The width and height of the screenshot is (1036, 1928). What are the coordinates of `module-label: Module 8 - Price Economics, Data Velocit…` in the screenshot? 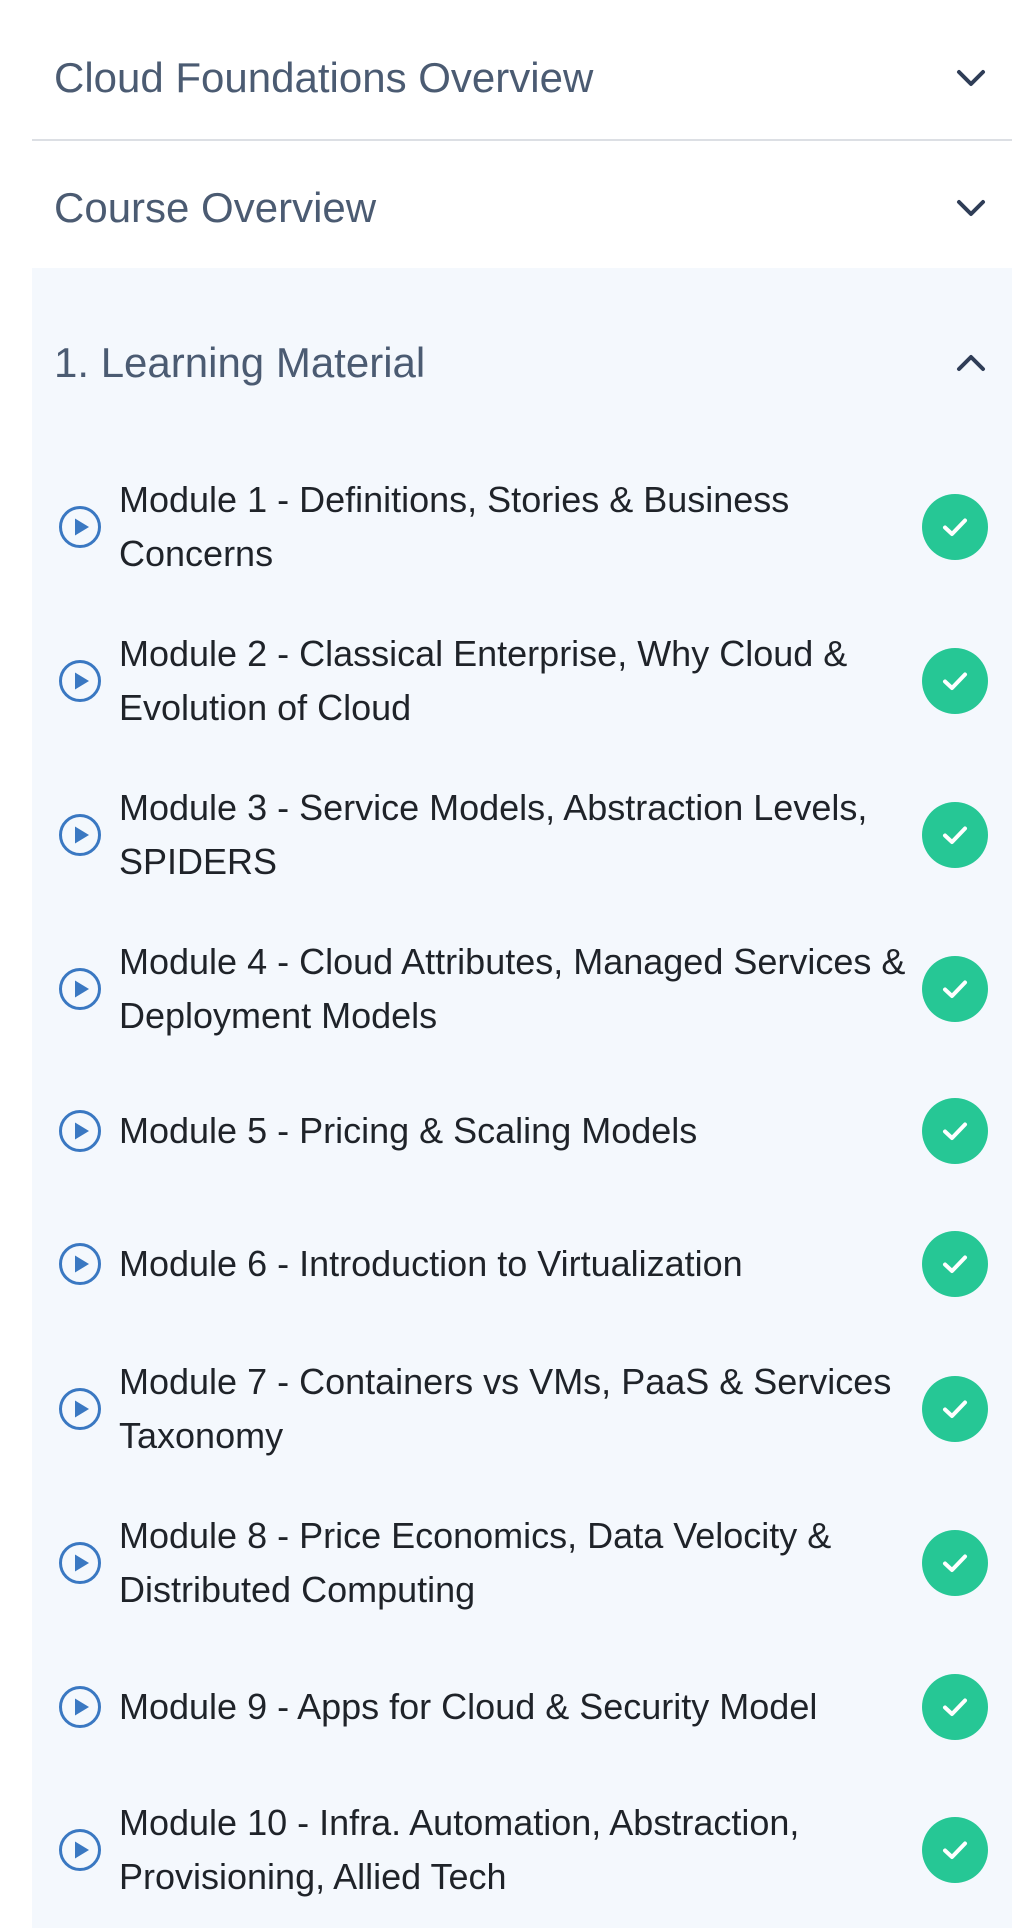 It's located at (475, 1562).